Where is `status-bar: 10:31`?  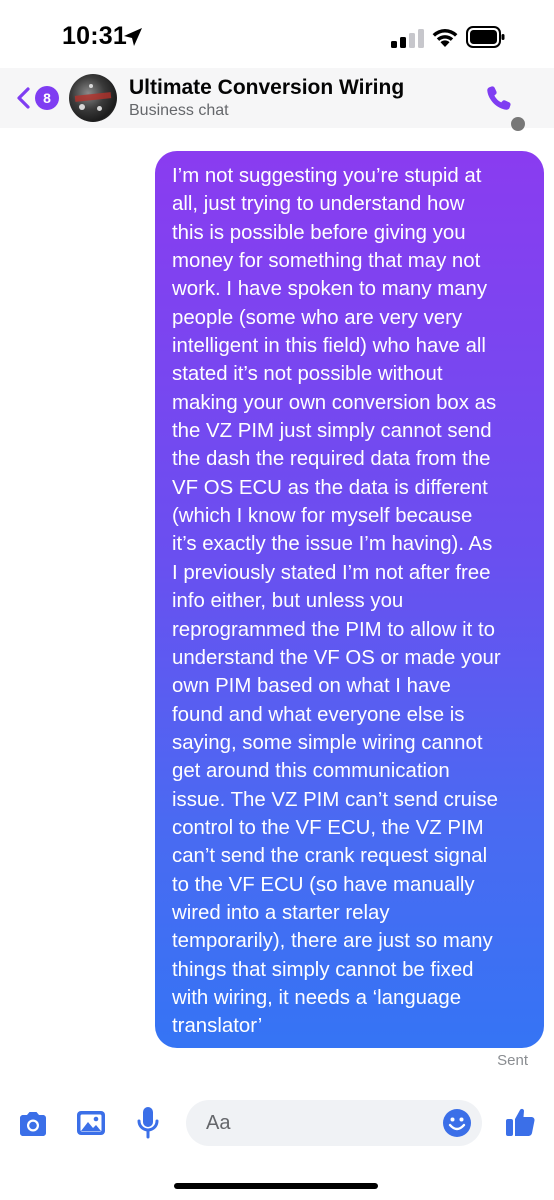
status-bar: 10:31 is located at coordinates (277, 36).